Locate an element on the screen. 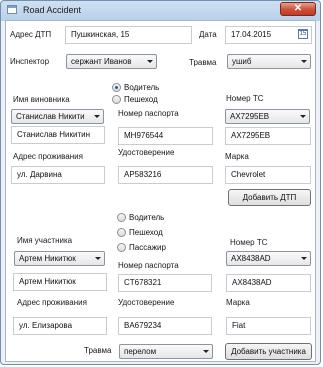 This screenshot has height=367, width=323. culprit-name-field: Станислав Никитин is located at coordinates (58, 135).